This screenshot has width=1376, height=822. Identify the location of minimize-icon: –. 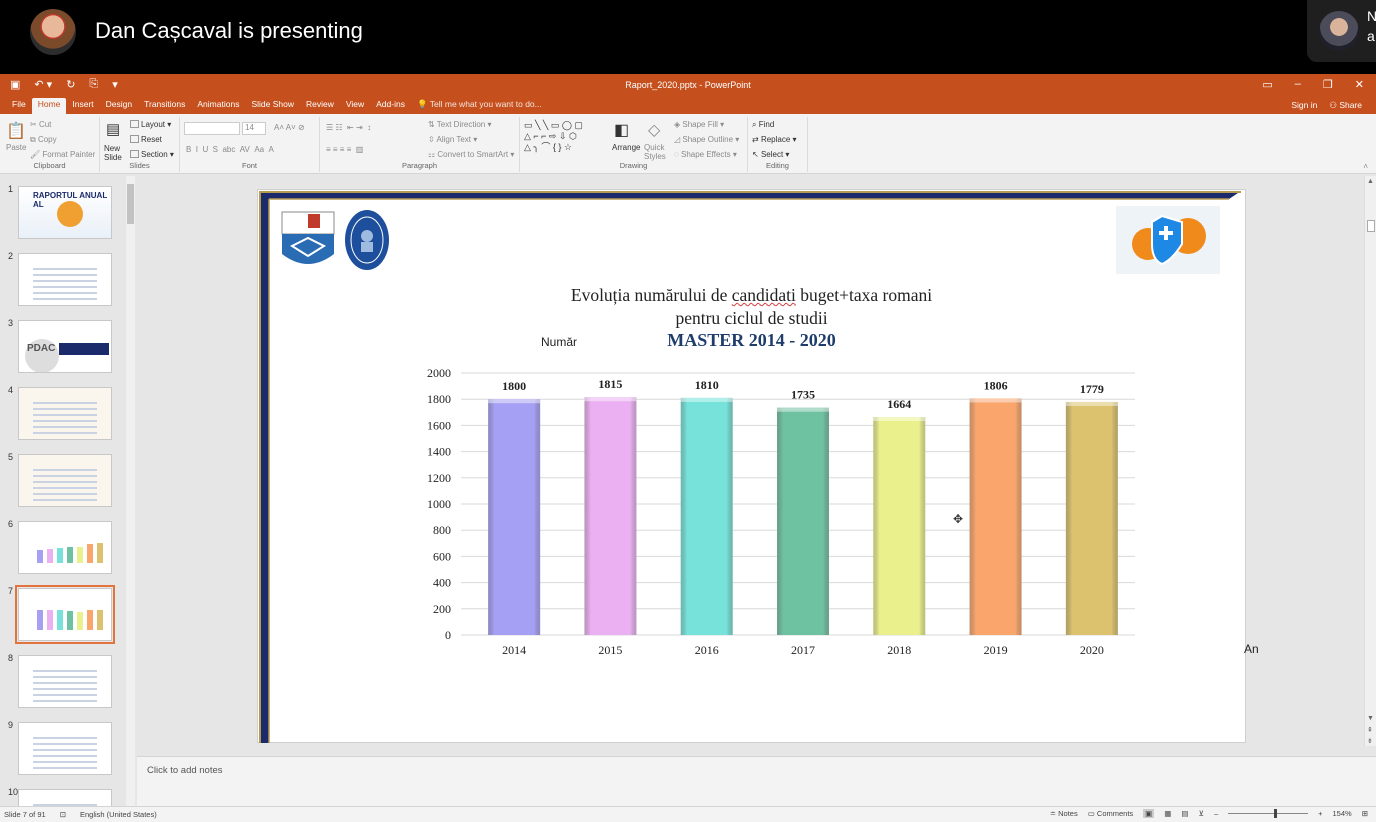
(1298, 84).